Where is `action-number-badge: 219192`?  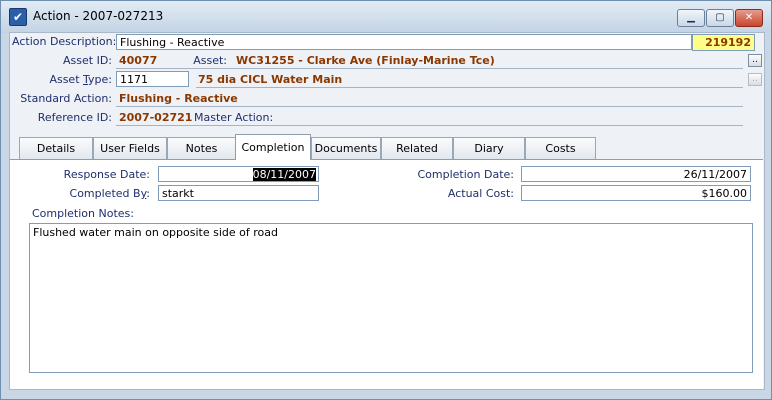
action-number-badge: 219192 is located at coordinates (723, 42).